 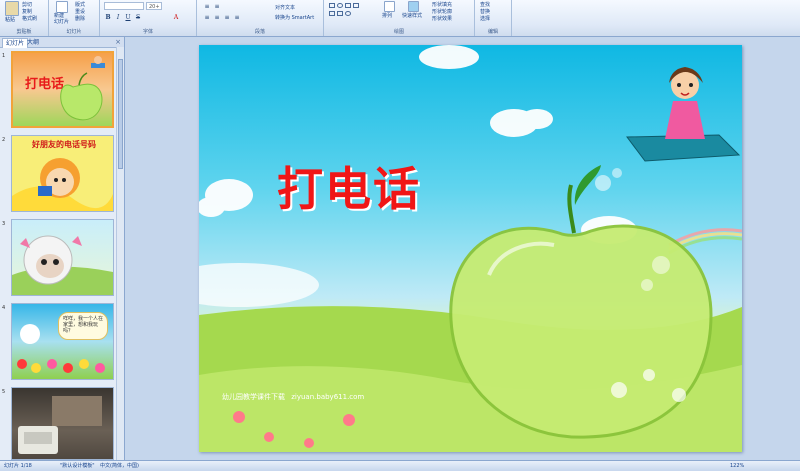 What do you see at coordinates (29, 18) in the screenshot?
I see `format-painter-button: 格式刷` at bounding box center [29, 18].